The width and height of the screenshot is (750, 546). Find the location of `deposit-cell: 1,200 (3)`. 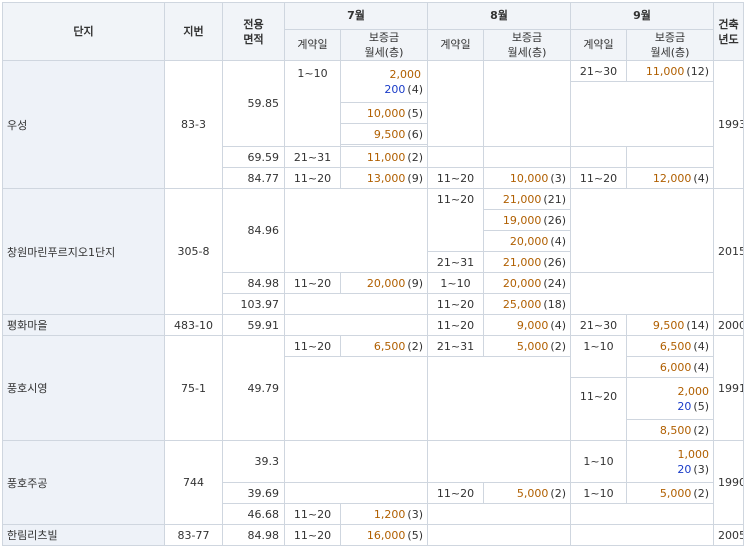

deposit-cell: 1,200 (3) is located at coordinates (384, 514).